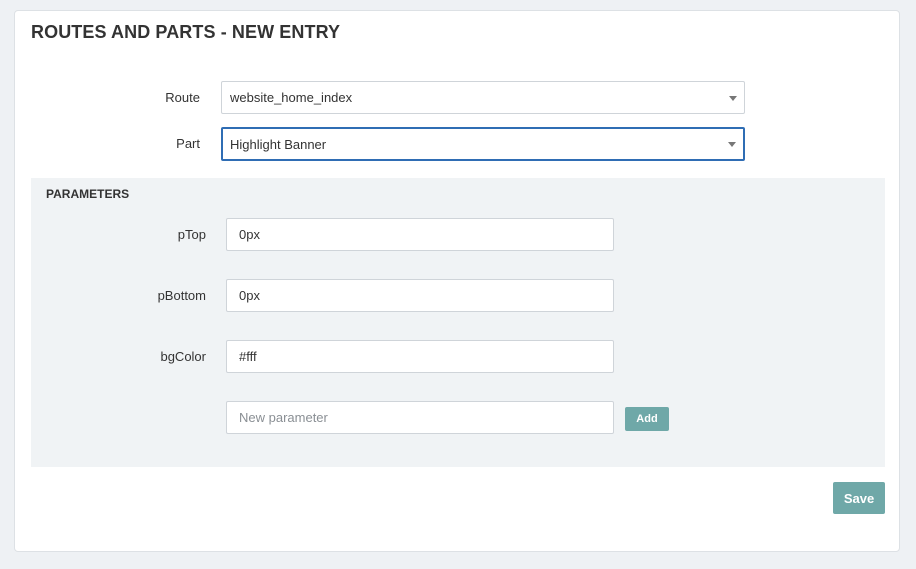 This screenshot has height=569, width=916. Describe the element at coordinates (483, 144) in the screenshot. I see `part-select: Highlight Banner` at that location.